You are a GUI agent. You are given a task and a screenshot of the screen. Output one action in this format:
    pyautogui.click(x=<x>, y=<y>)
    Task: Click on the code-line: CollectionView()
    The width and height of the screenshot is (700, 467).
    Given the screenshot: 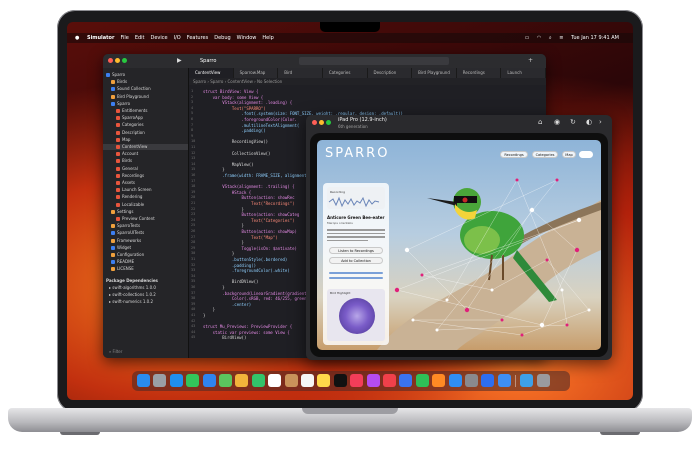 What is the action you would take?
    pyautogui.click(x=237, y=154)
    